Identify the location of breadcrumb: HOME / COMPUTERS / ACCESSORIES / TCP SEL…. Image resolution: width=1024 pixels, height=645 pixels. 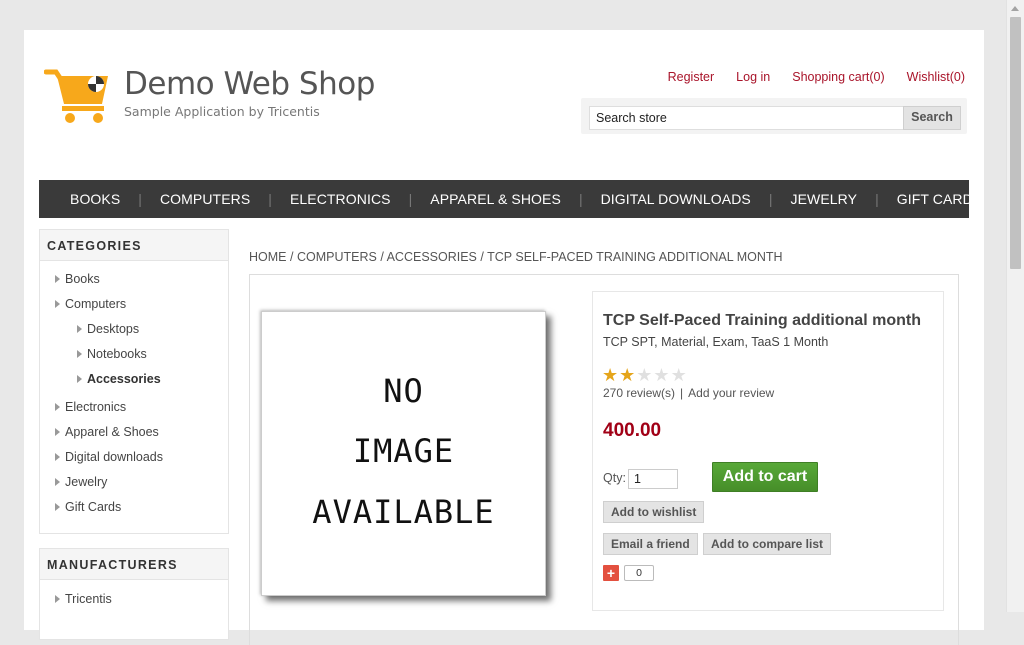
(516, 257).